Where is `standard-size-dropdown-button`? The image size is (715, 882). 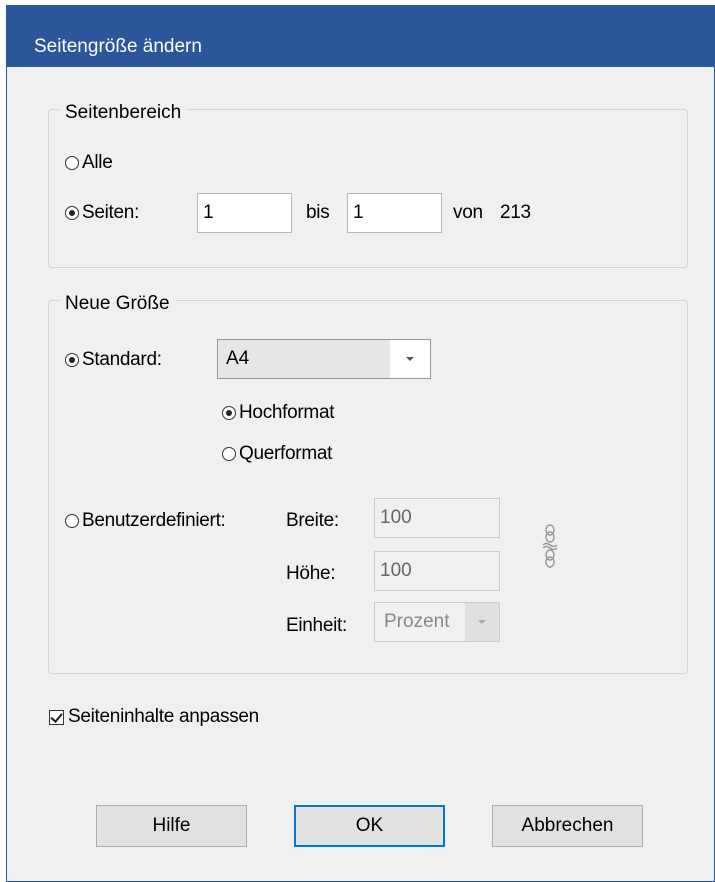
standard-size-dropdown-button is located at coordinates (410, 359).